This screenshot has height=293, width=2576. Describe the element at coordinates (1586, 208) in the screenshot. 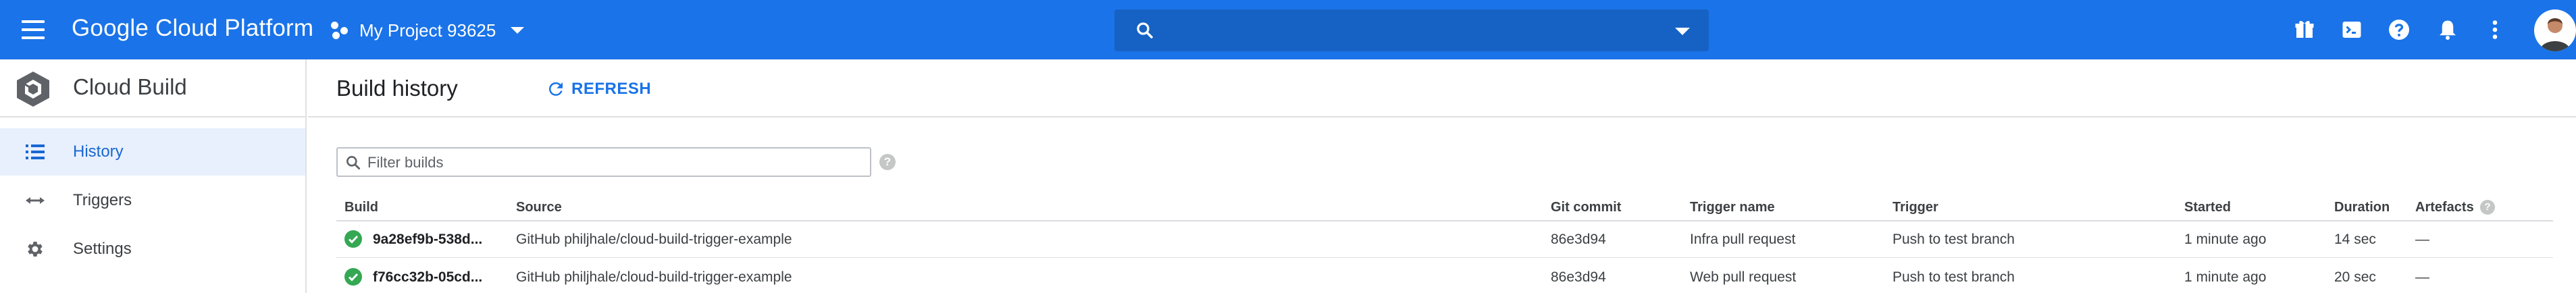

I see `column-header-git-commit: Git commit` at that location.